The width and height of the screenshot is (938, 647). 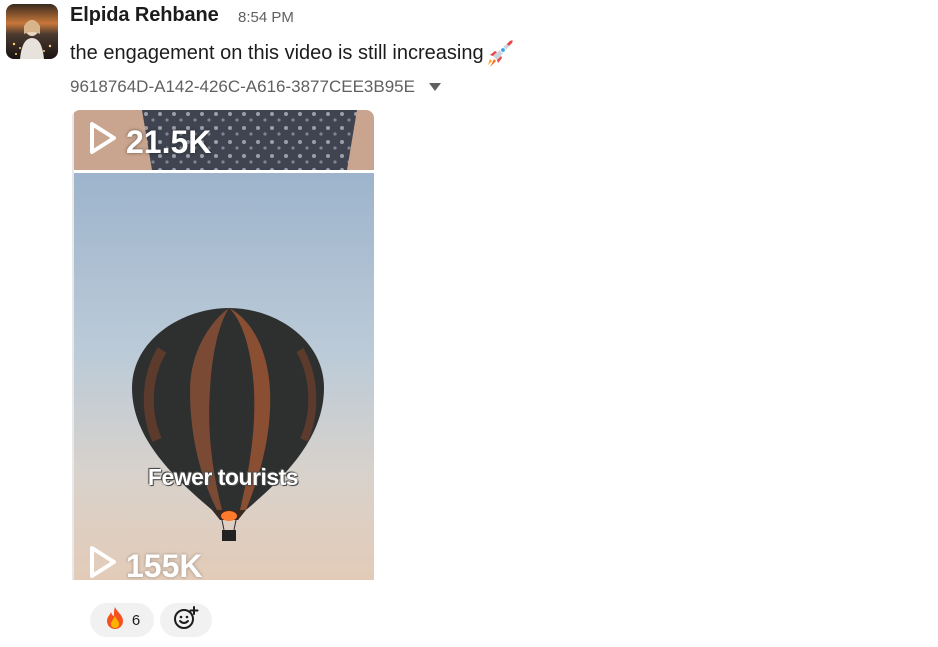 I want to click on chevron-down-icon, so click(x=434, y=87).